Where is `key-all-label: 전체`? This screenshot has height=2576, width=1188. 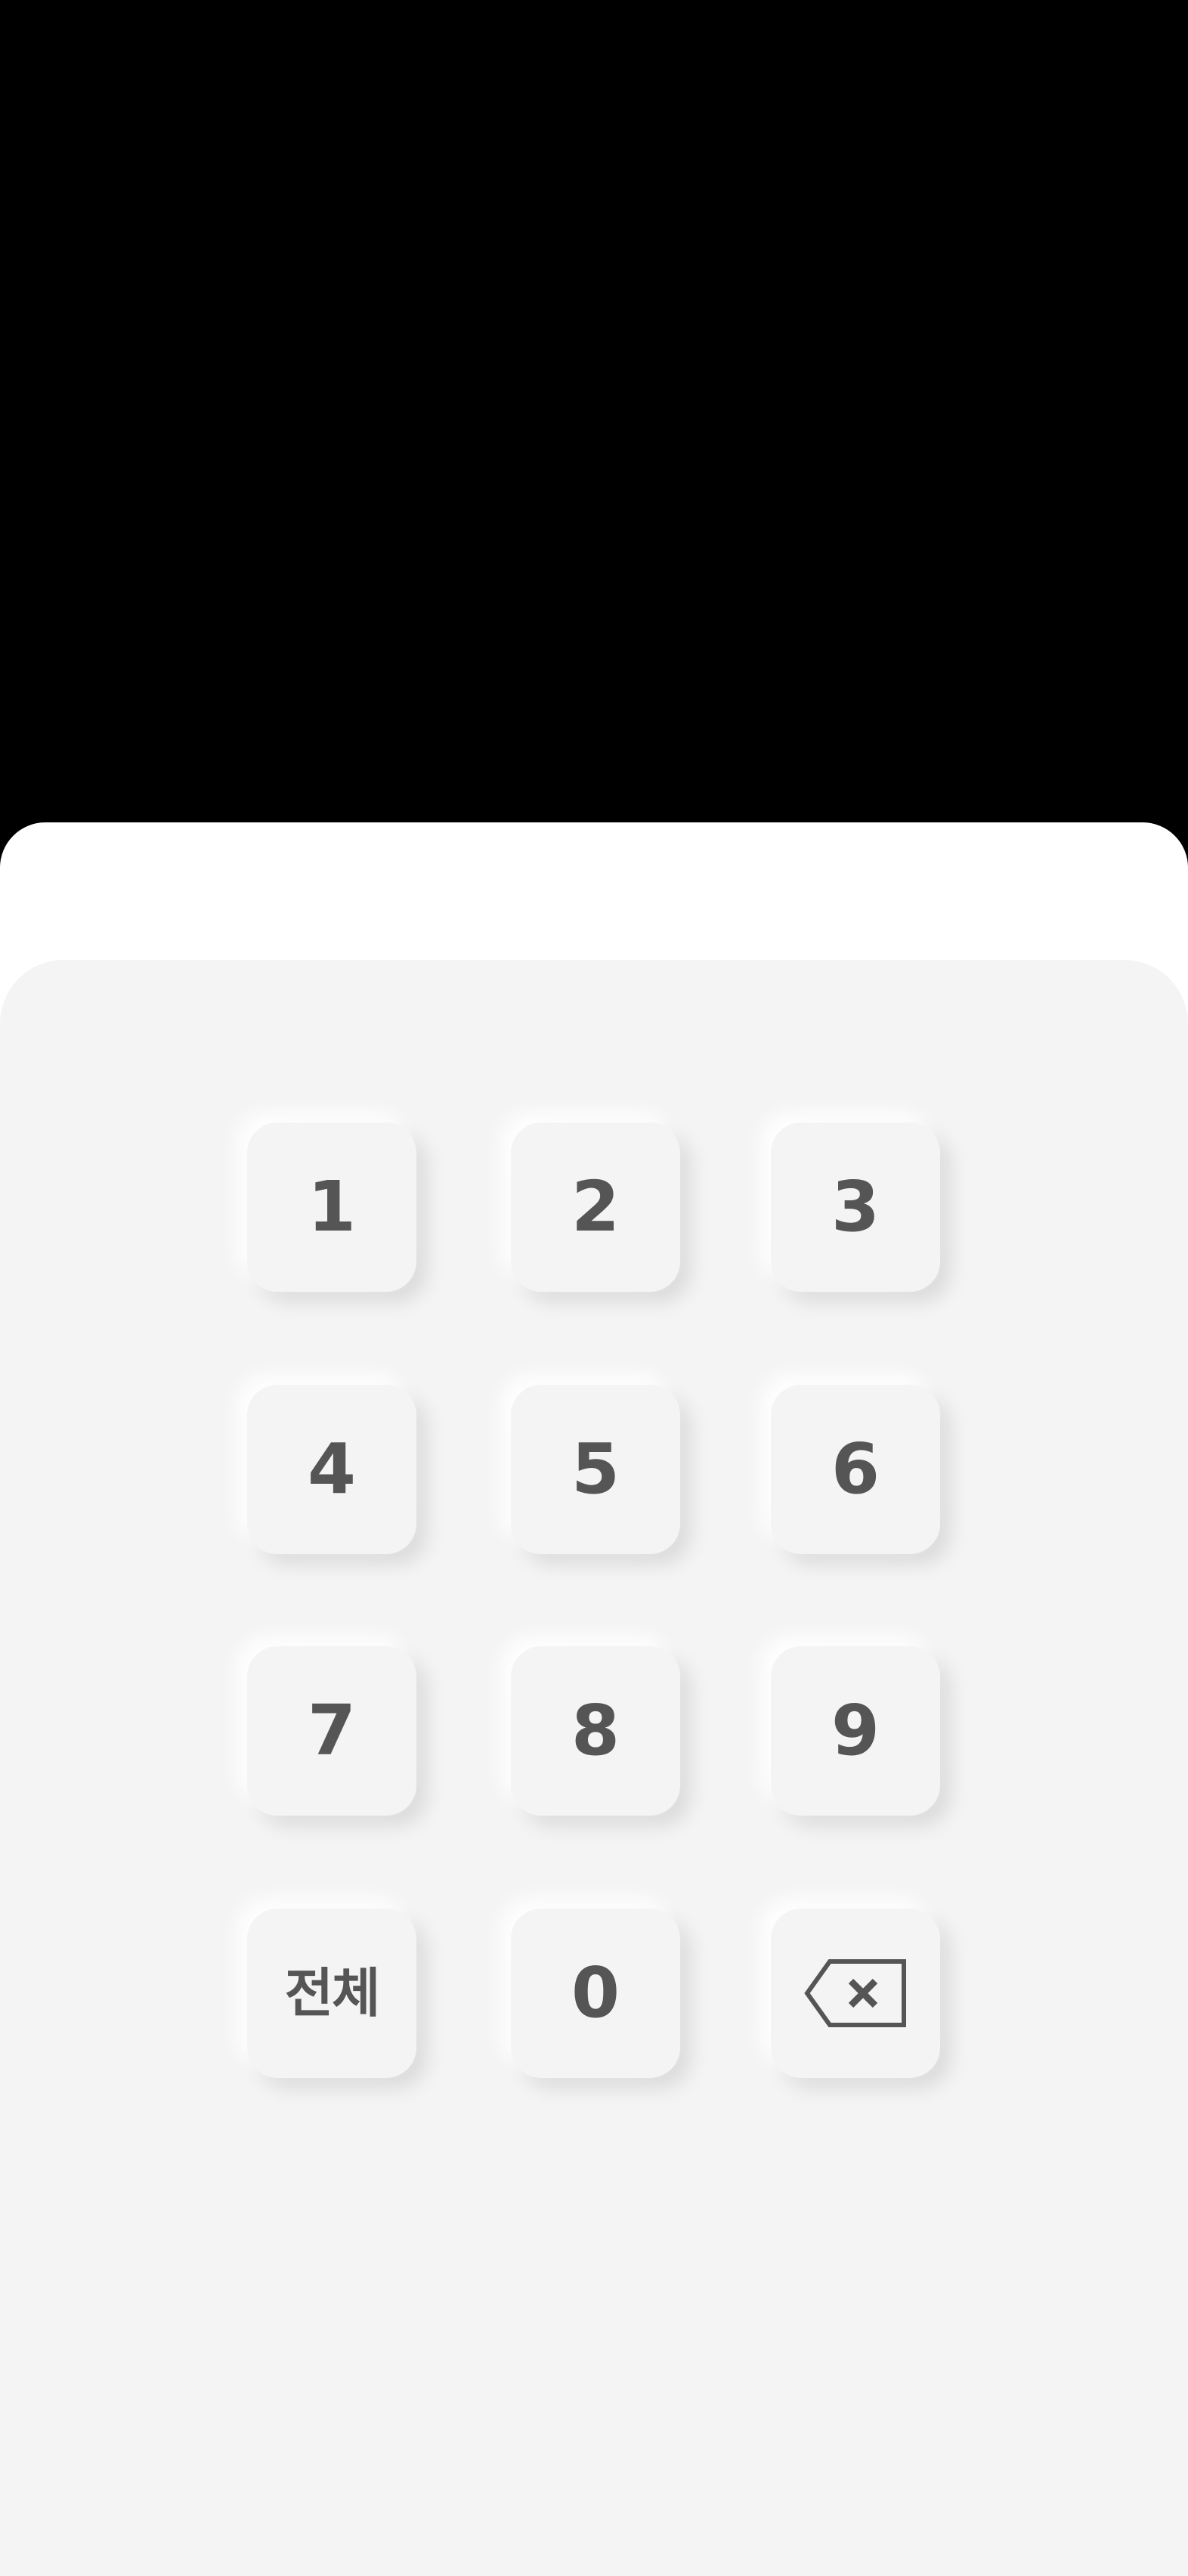 key-all-label: 전체 is located at coordinates (333, 1993).